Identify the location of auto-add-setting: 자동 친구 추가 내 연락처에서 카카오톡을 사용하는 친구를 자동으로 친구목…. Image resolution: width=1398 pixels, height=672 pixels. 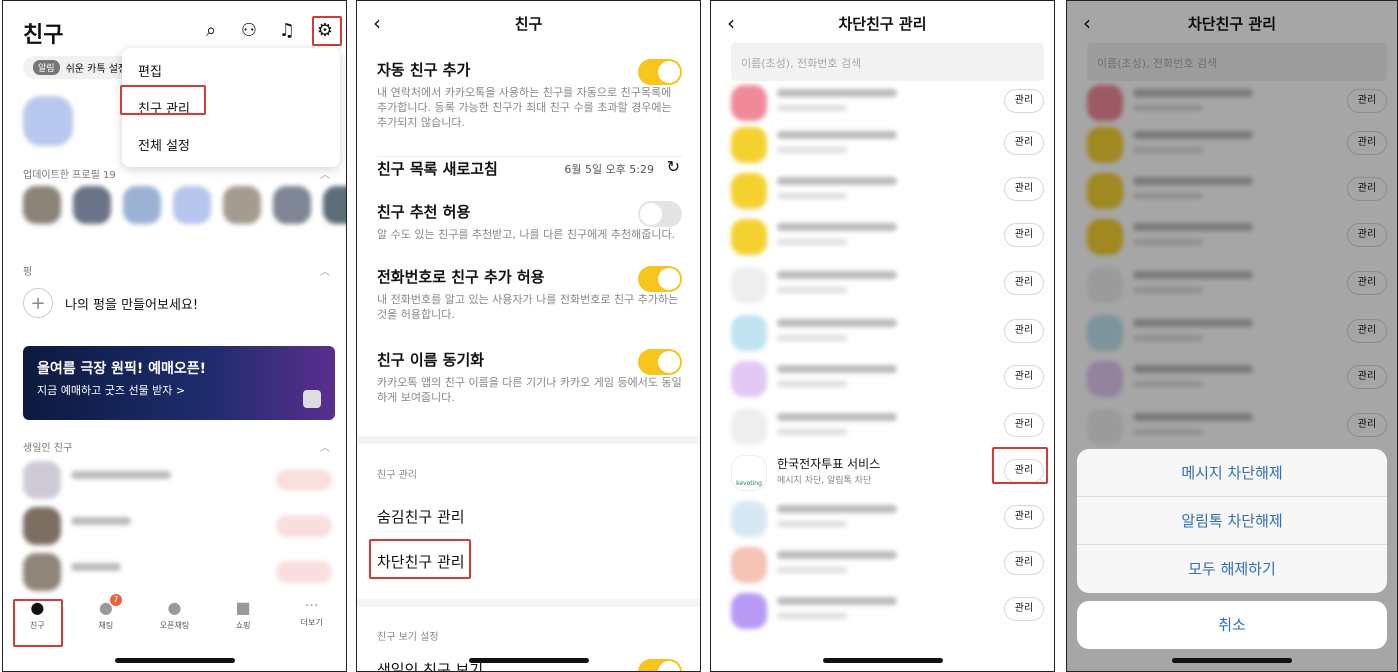
(529, 95).